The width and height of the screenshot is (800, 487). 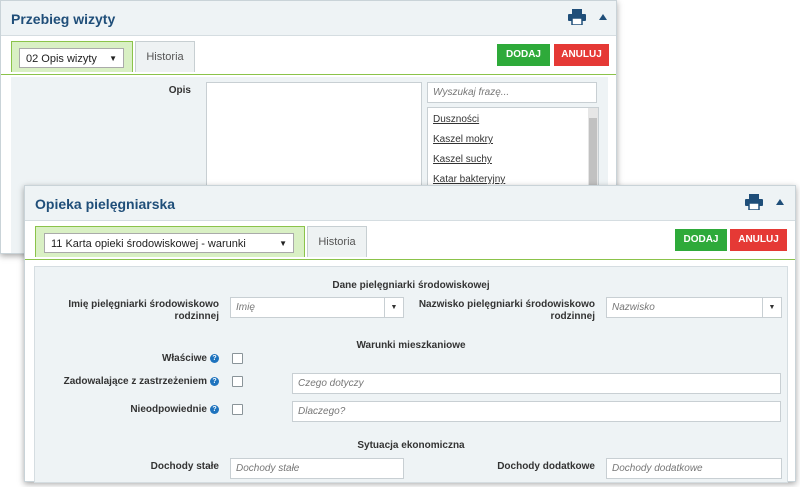 I want to click on proper-checkbox, so click(x=237, y=358).